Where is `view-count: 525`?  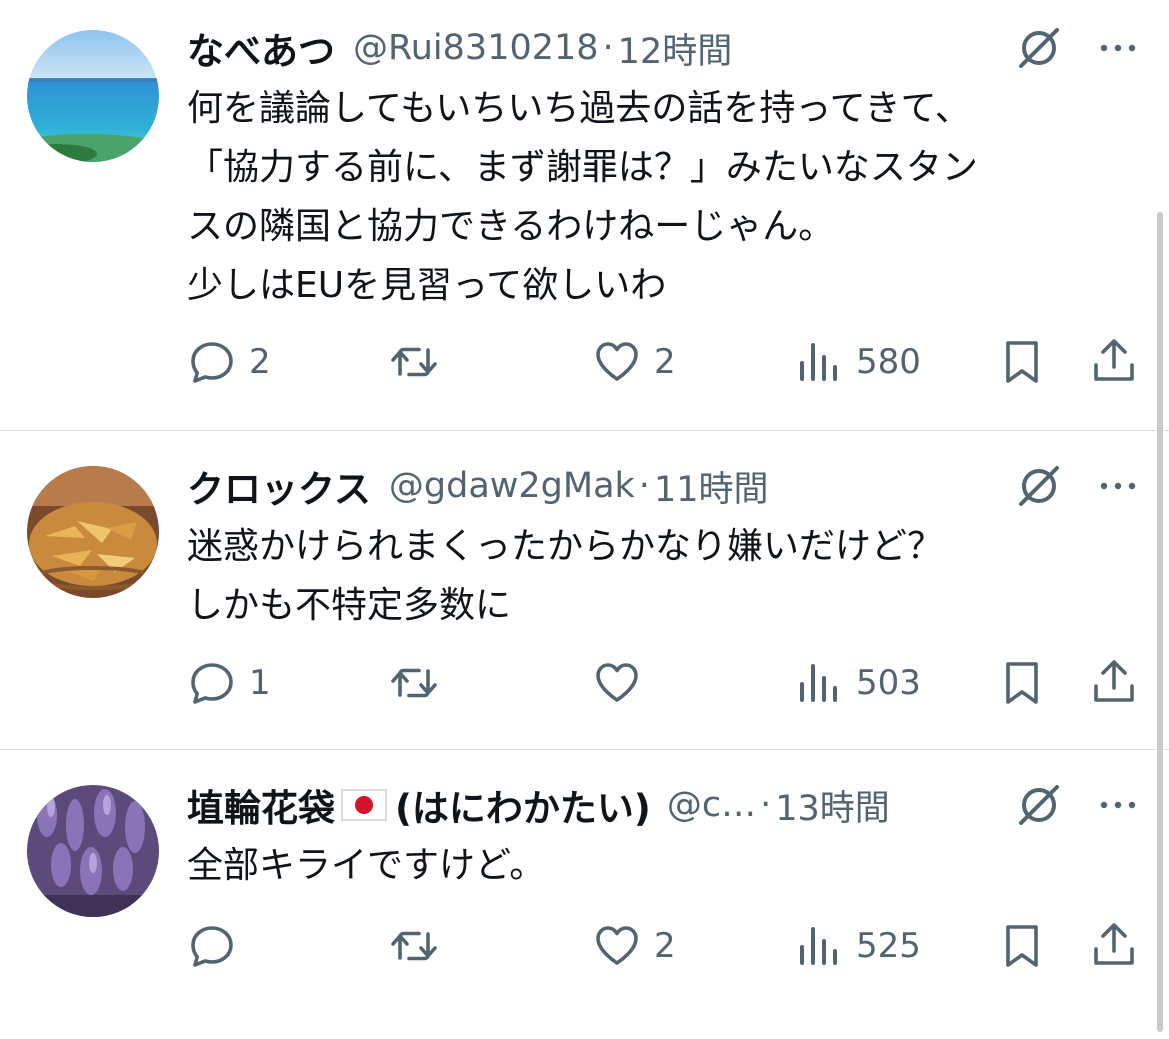
view-count: 525 is located at coordinates (888, 946).